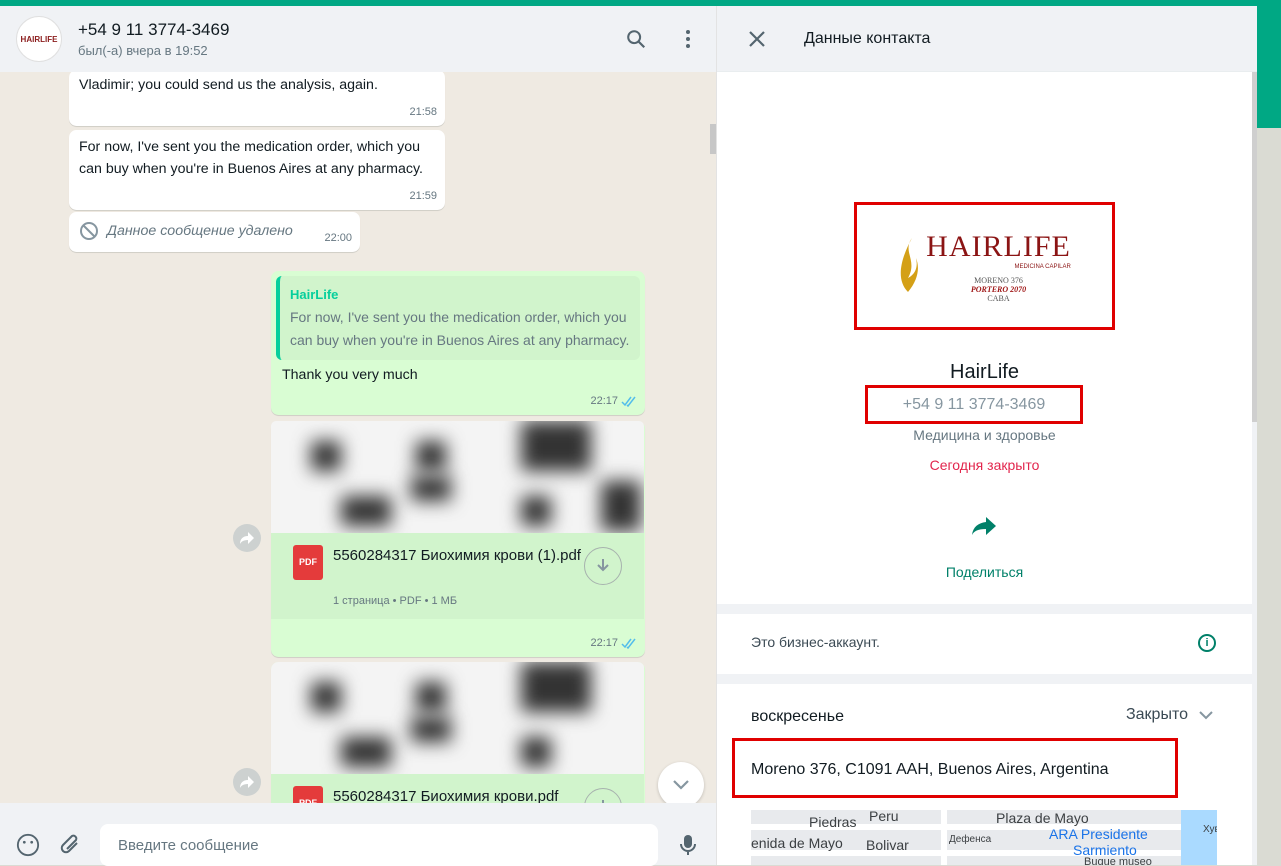 The image size is (1281, 866). Describe the element at coordinates (984, 435) in the screenshot. I see `business-category: Медицина и здоровье` at that location.